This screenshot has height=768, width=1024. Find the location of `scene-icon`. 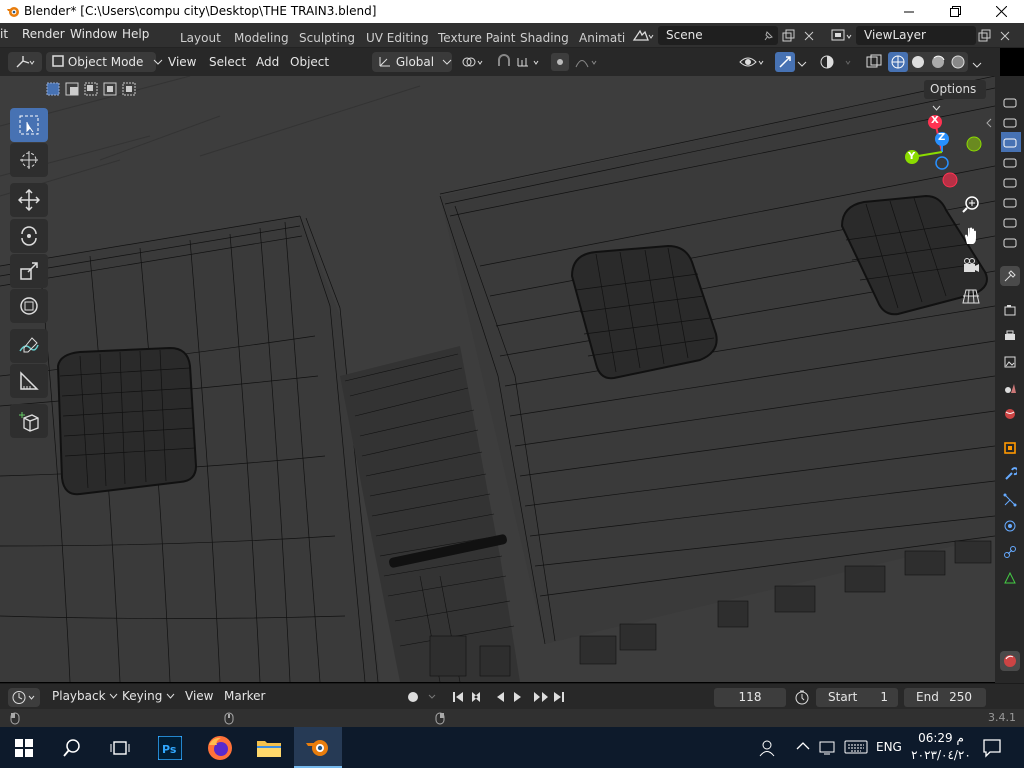

scene-icon is located at coordinates (643, 36).